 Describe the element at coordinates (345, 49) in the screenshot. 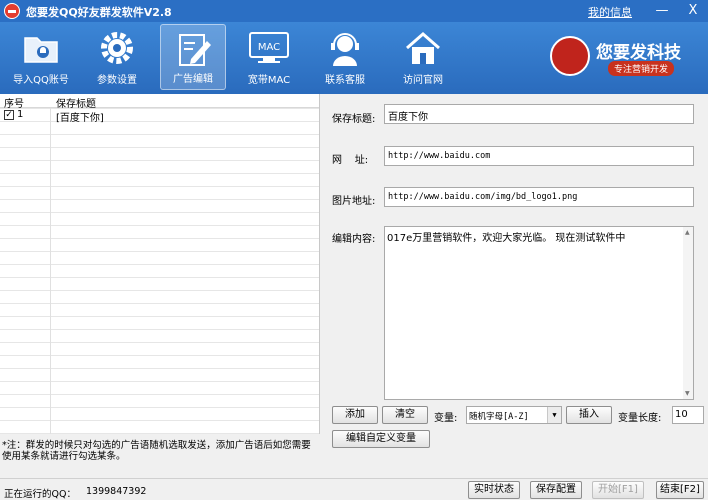

I see `headset-icon` at that location.